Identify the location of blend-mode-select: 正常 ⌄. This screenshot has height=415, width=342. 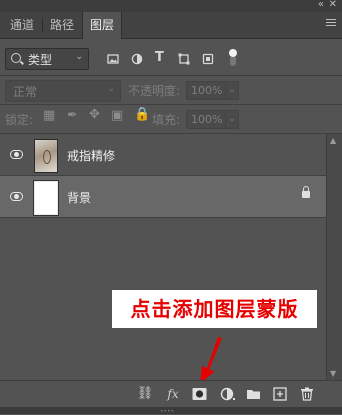
(63, 91).